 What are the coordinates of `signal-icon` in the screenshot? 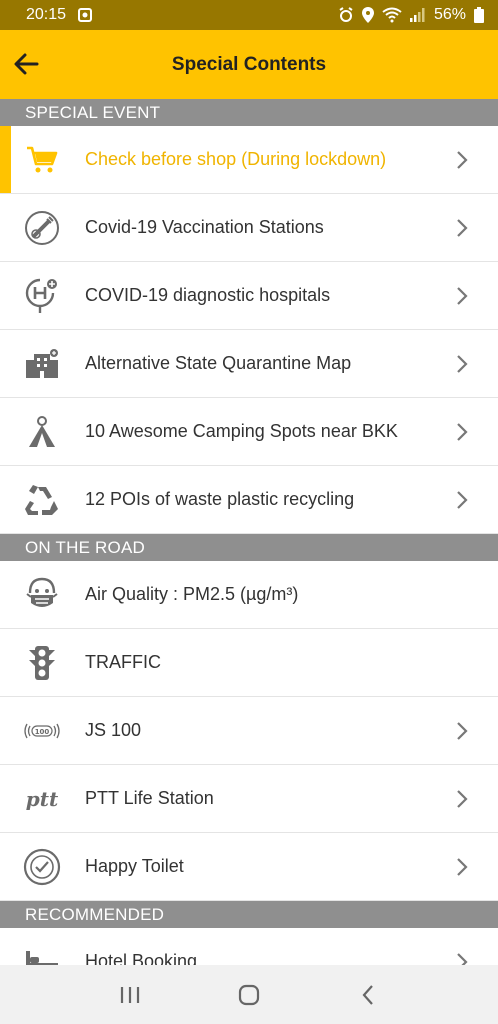 It's located at (417, 15).